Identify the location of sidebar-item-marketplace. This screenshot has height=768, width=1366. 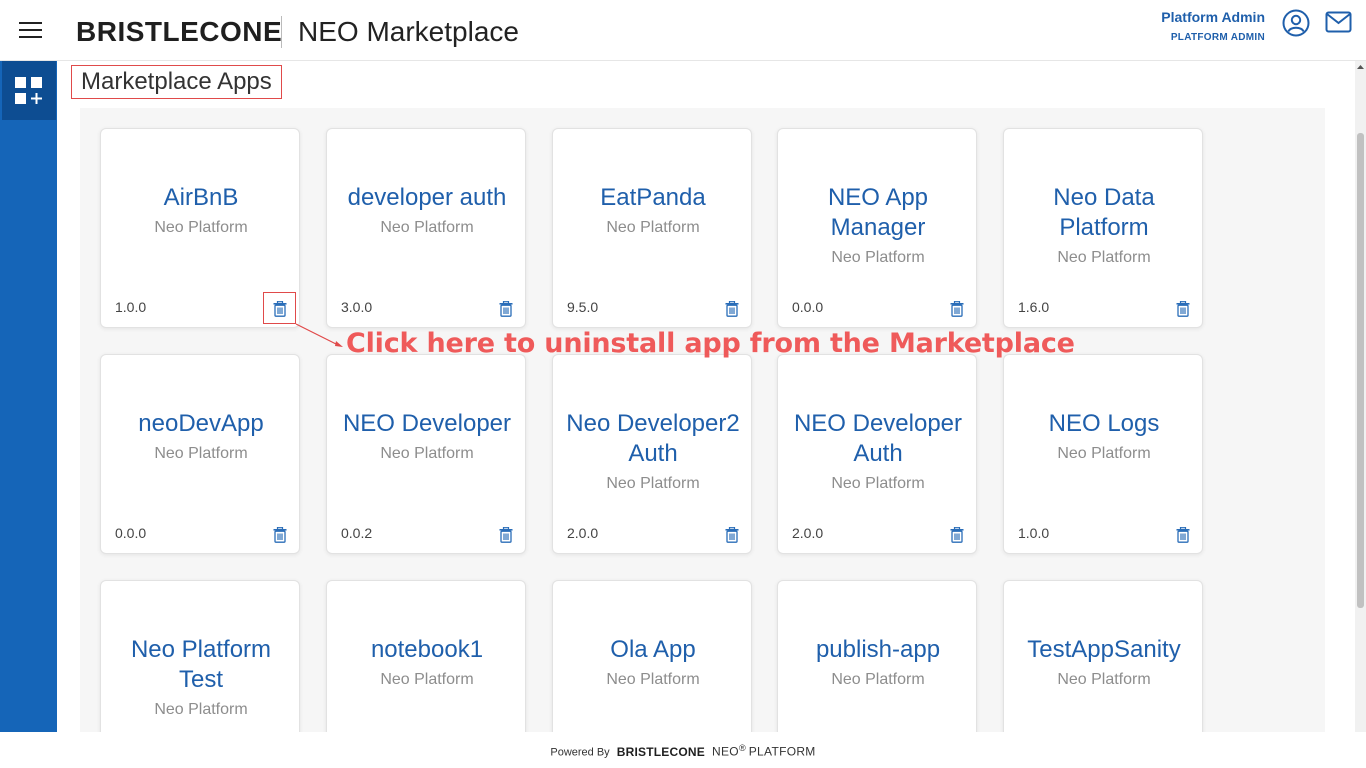
(29, 90).